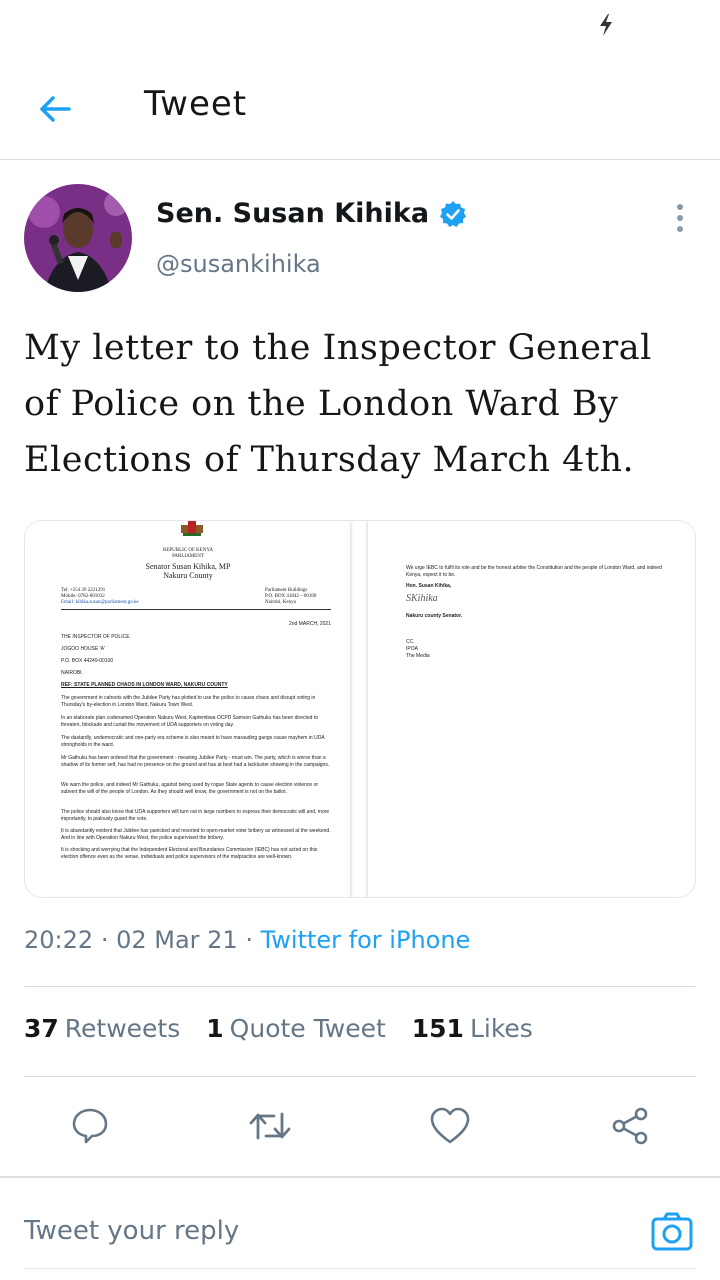 This screenshot has width=720, height=1280. I want to click on reply-icon, so click(90, 1126).